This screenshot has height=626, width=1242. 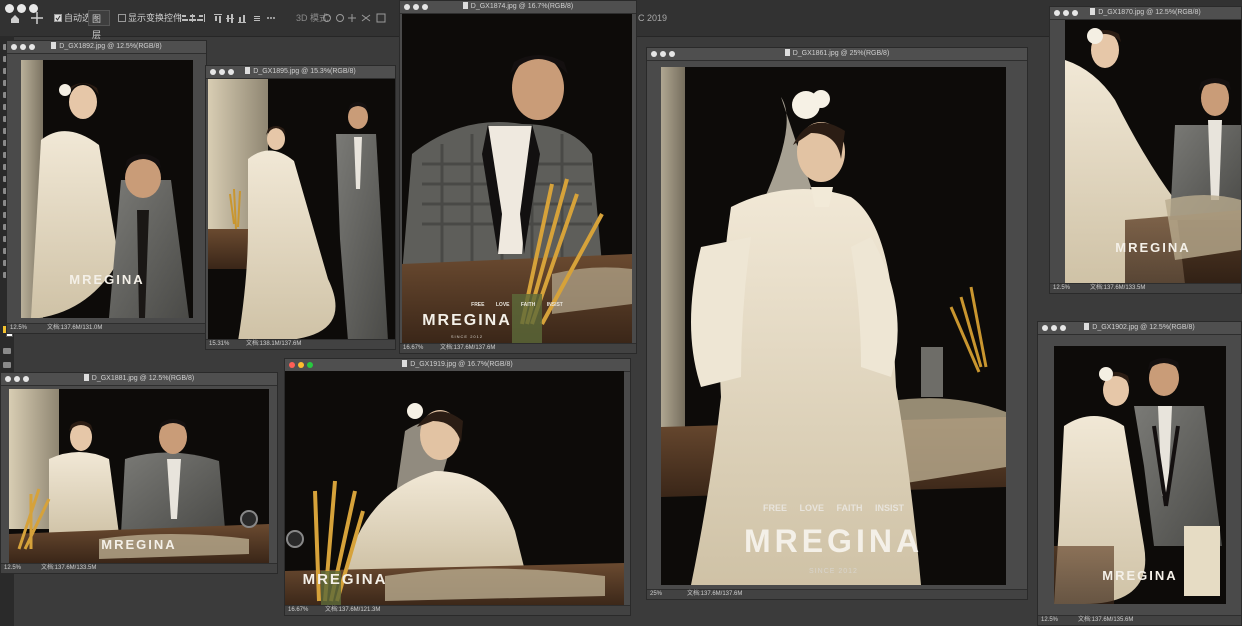 I want to click on window-titlebar: D_GX1874.jpg @ 16.7%(RGB/8), so click(x=518, y=7).